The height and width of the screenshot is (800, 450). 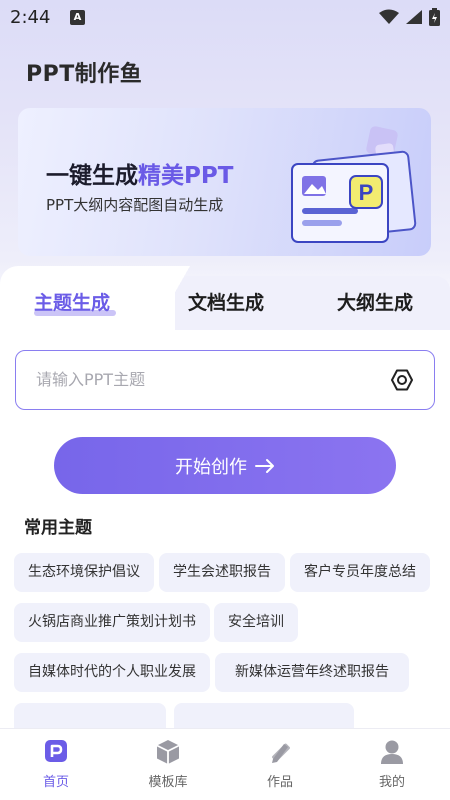 What do you see at coordinates (354, 184) in the screenshot?
I see `ppt-illustration-icon: P` at bounding box center [354, 184].